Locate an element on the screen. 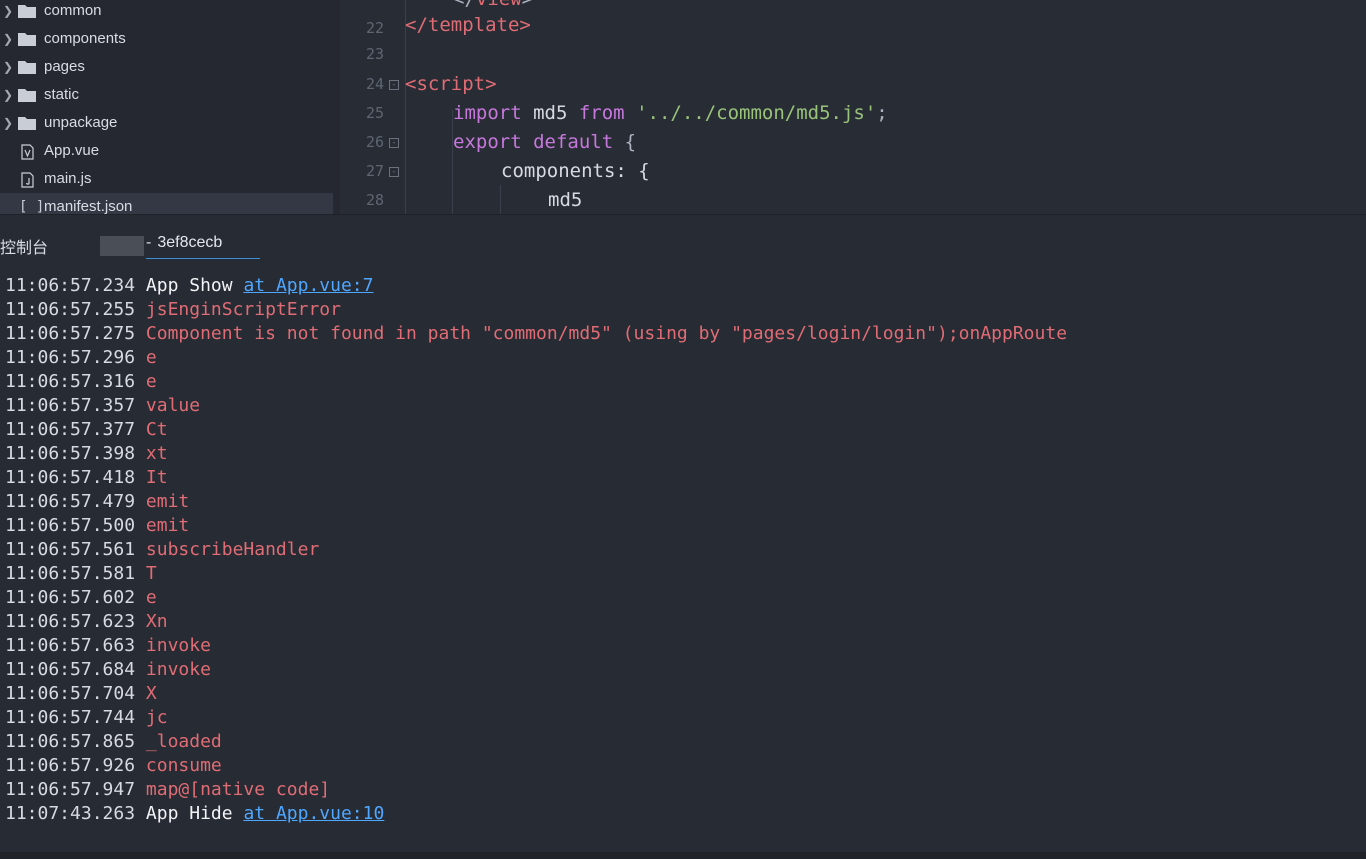 This screenshot has height=859, width=1366. log-timestamp: 11:06:57.704 is located at coordinates (70, 693).